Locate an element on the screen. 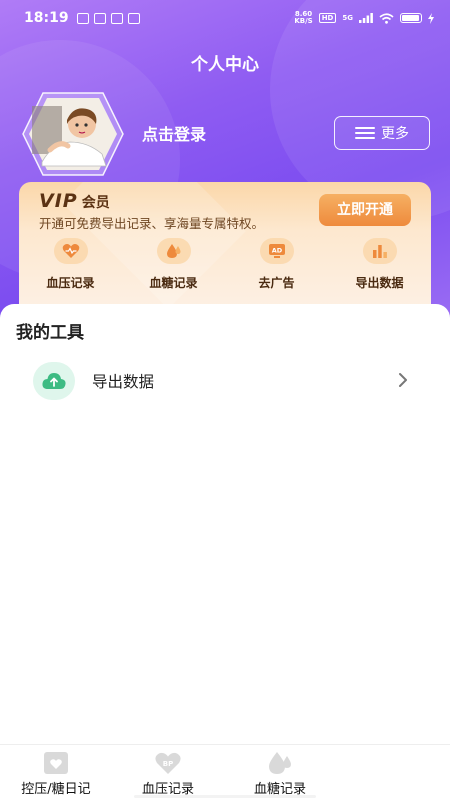  vip-member-label: 会员 is located at coordinates (95, 203).